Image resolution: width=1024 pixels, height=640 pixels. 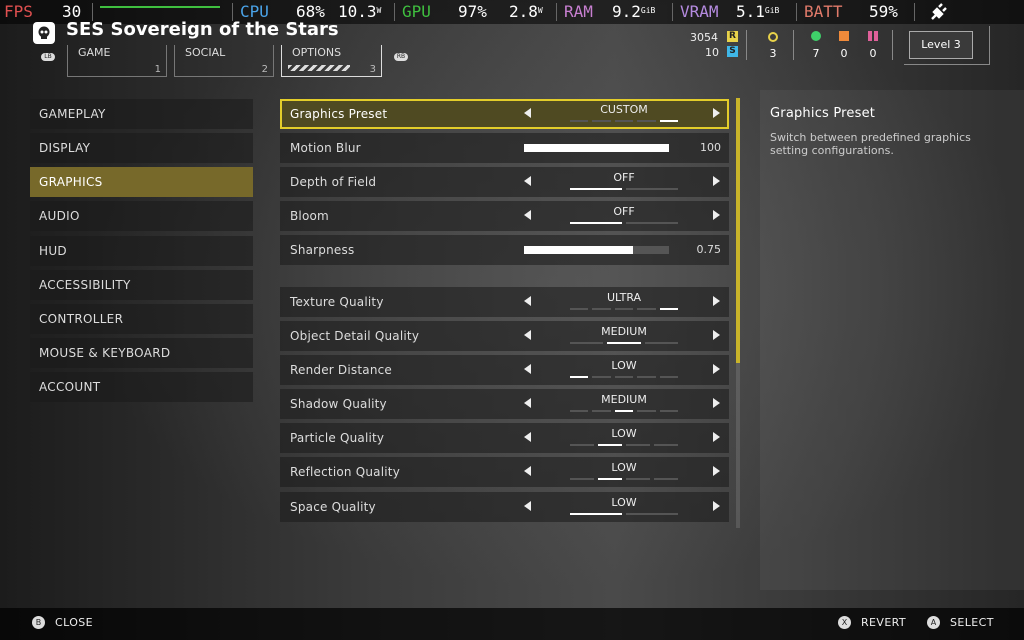 What do you see at coordinates (117, 61) in the screenshot?
I see `tab-game: GAME 1` at bounding box center [117, 61].